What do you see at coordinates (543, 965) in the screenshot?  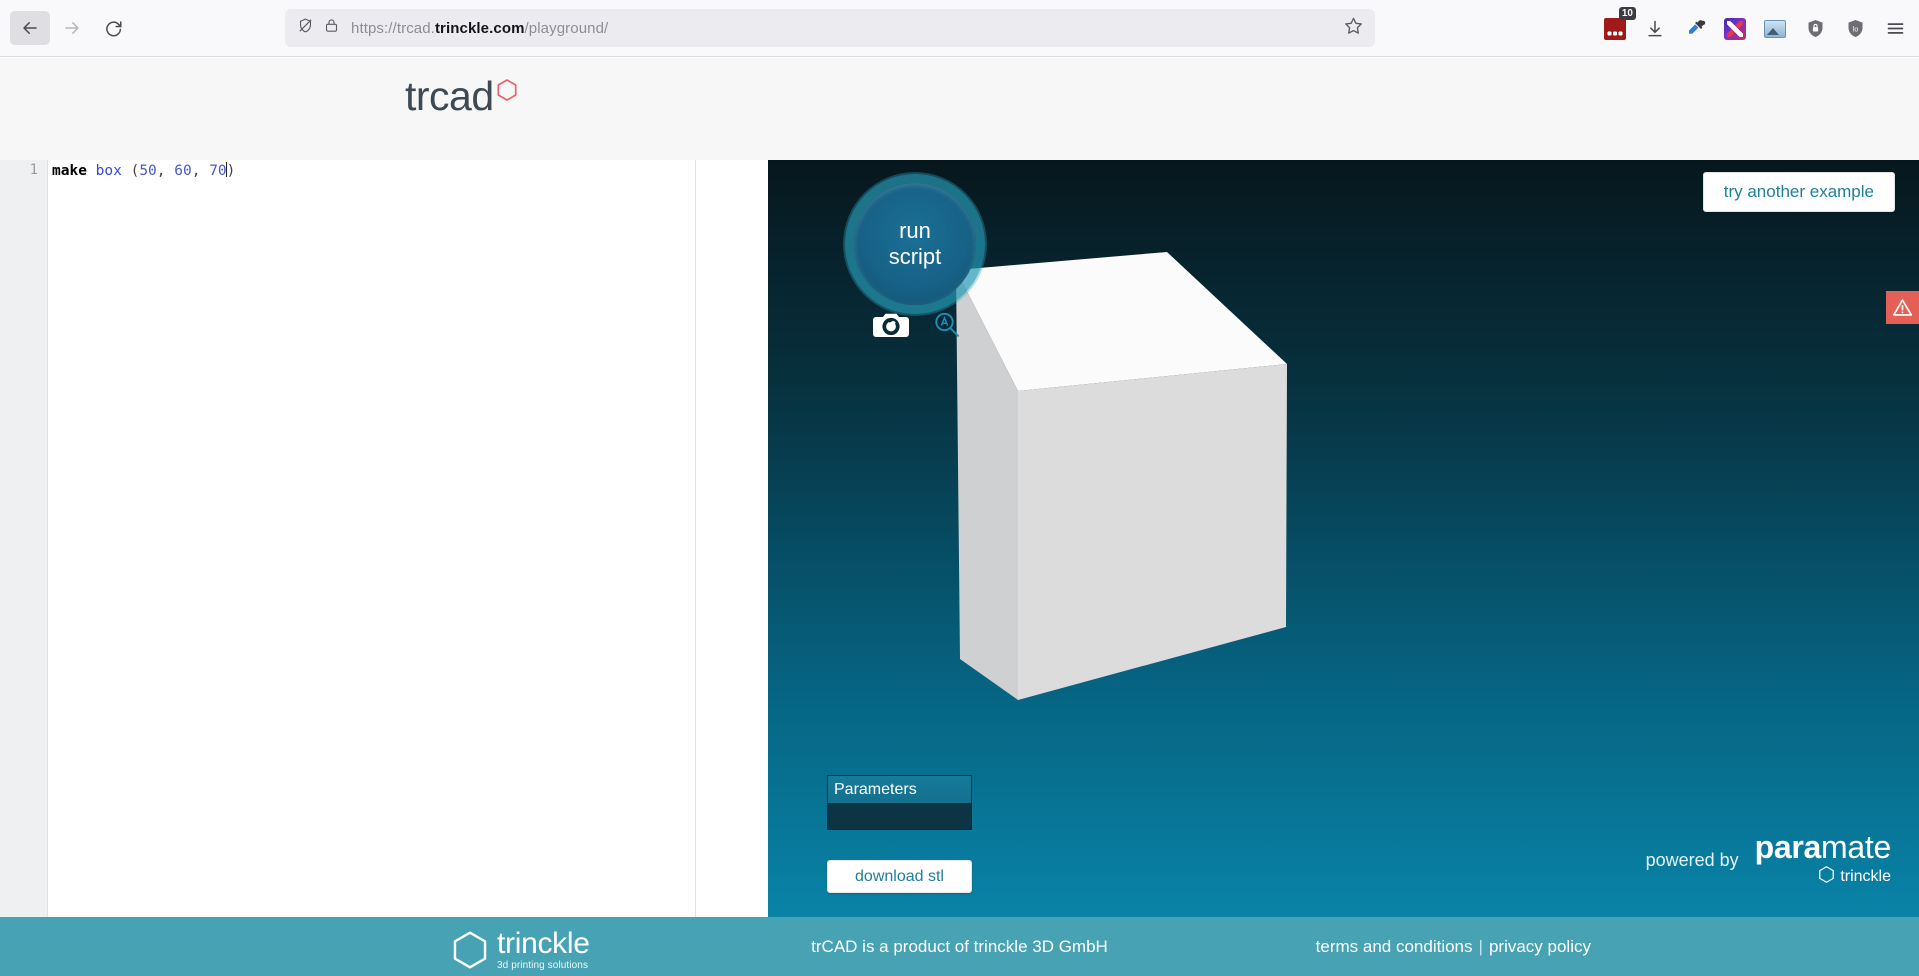 I see `trinckle-logo-tagline: 3d printing solutions` at bounding box center [543, 965].